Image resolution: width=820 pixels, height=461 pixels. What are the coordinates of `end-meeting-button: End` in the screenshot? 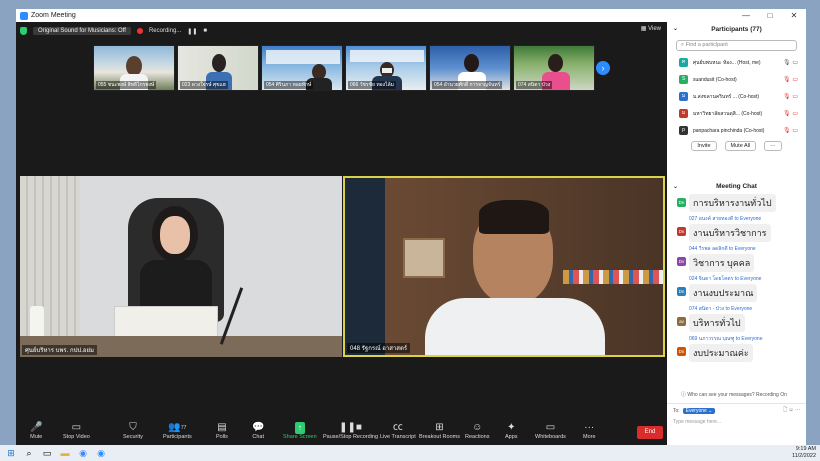 It's located at (650, 432).